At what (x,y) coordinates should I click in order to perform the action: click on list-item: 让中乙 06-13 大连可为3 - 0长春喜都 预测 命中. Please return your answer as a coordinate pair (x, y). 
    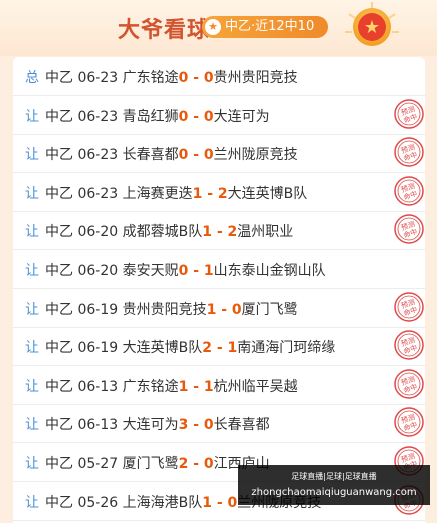
    Looking at the image, I should click on (219, 424).